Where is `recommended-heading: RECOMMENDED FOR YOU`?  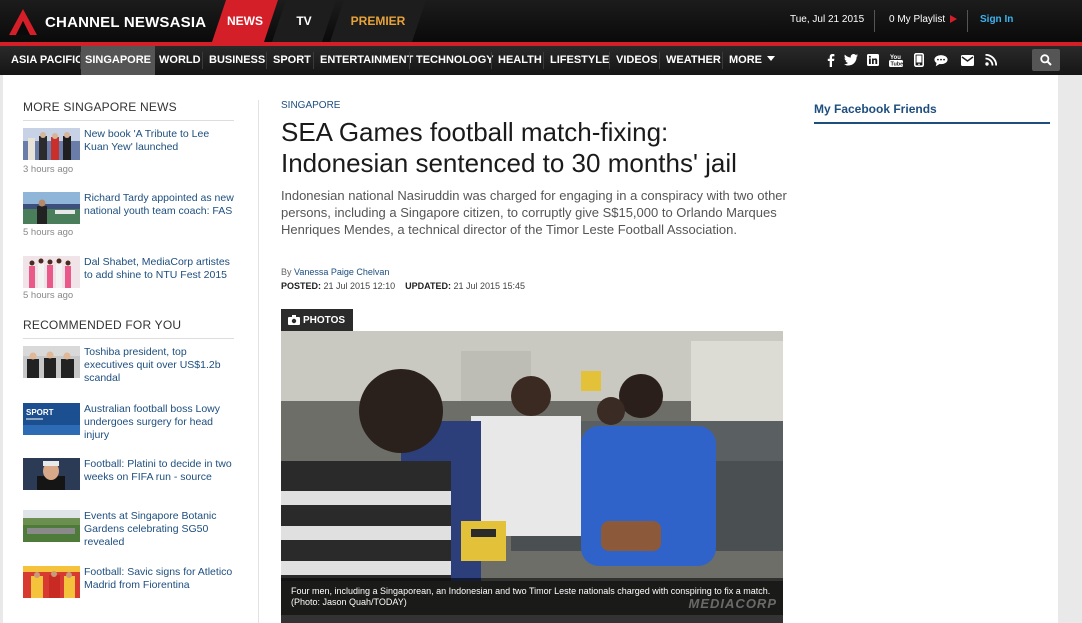
recommended-heading: RECOMMENDED FOR YOU is located at coordinates (102, 325).